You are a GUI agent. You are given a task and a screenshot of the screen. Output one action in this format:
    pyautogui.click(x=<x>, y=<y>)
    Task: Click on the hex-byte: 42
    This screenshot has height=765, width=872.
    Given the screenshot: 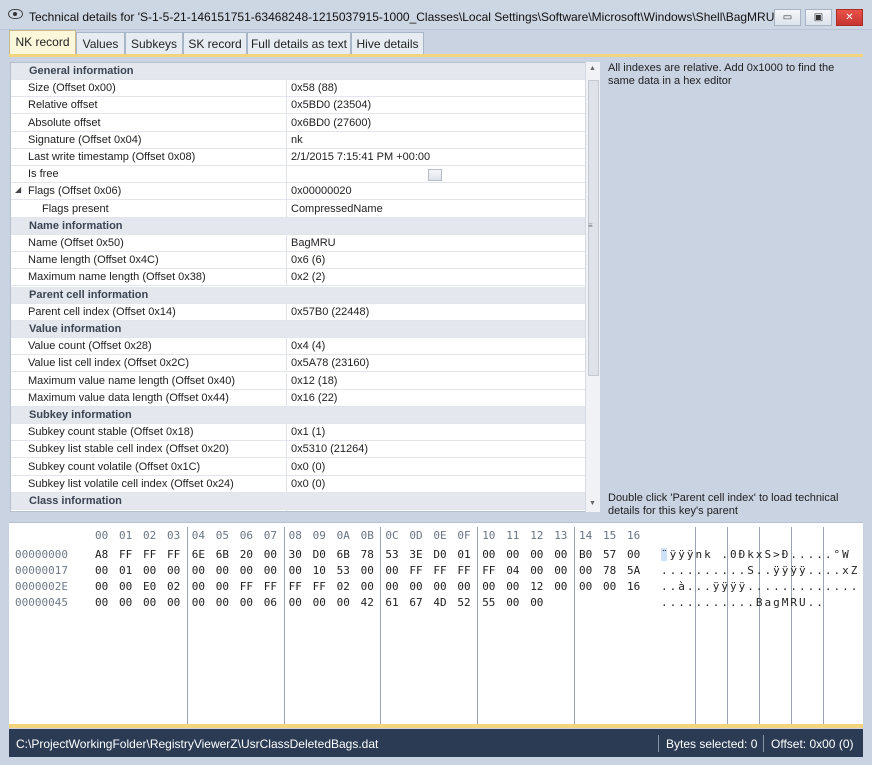 What is the action you would take?
    pyautogui.click(x=367, y=602)
    